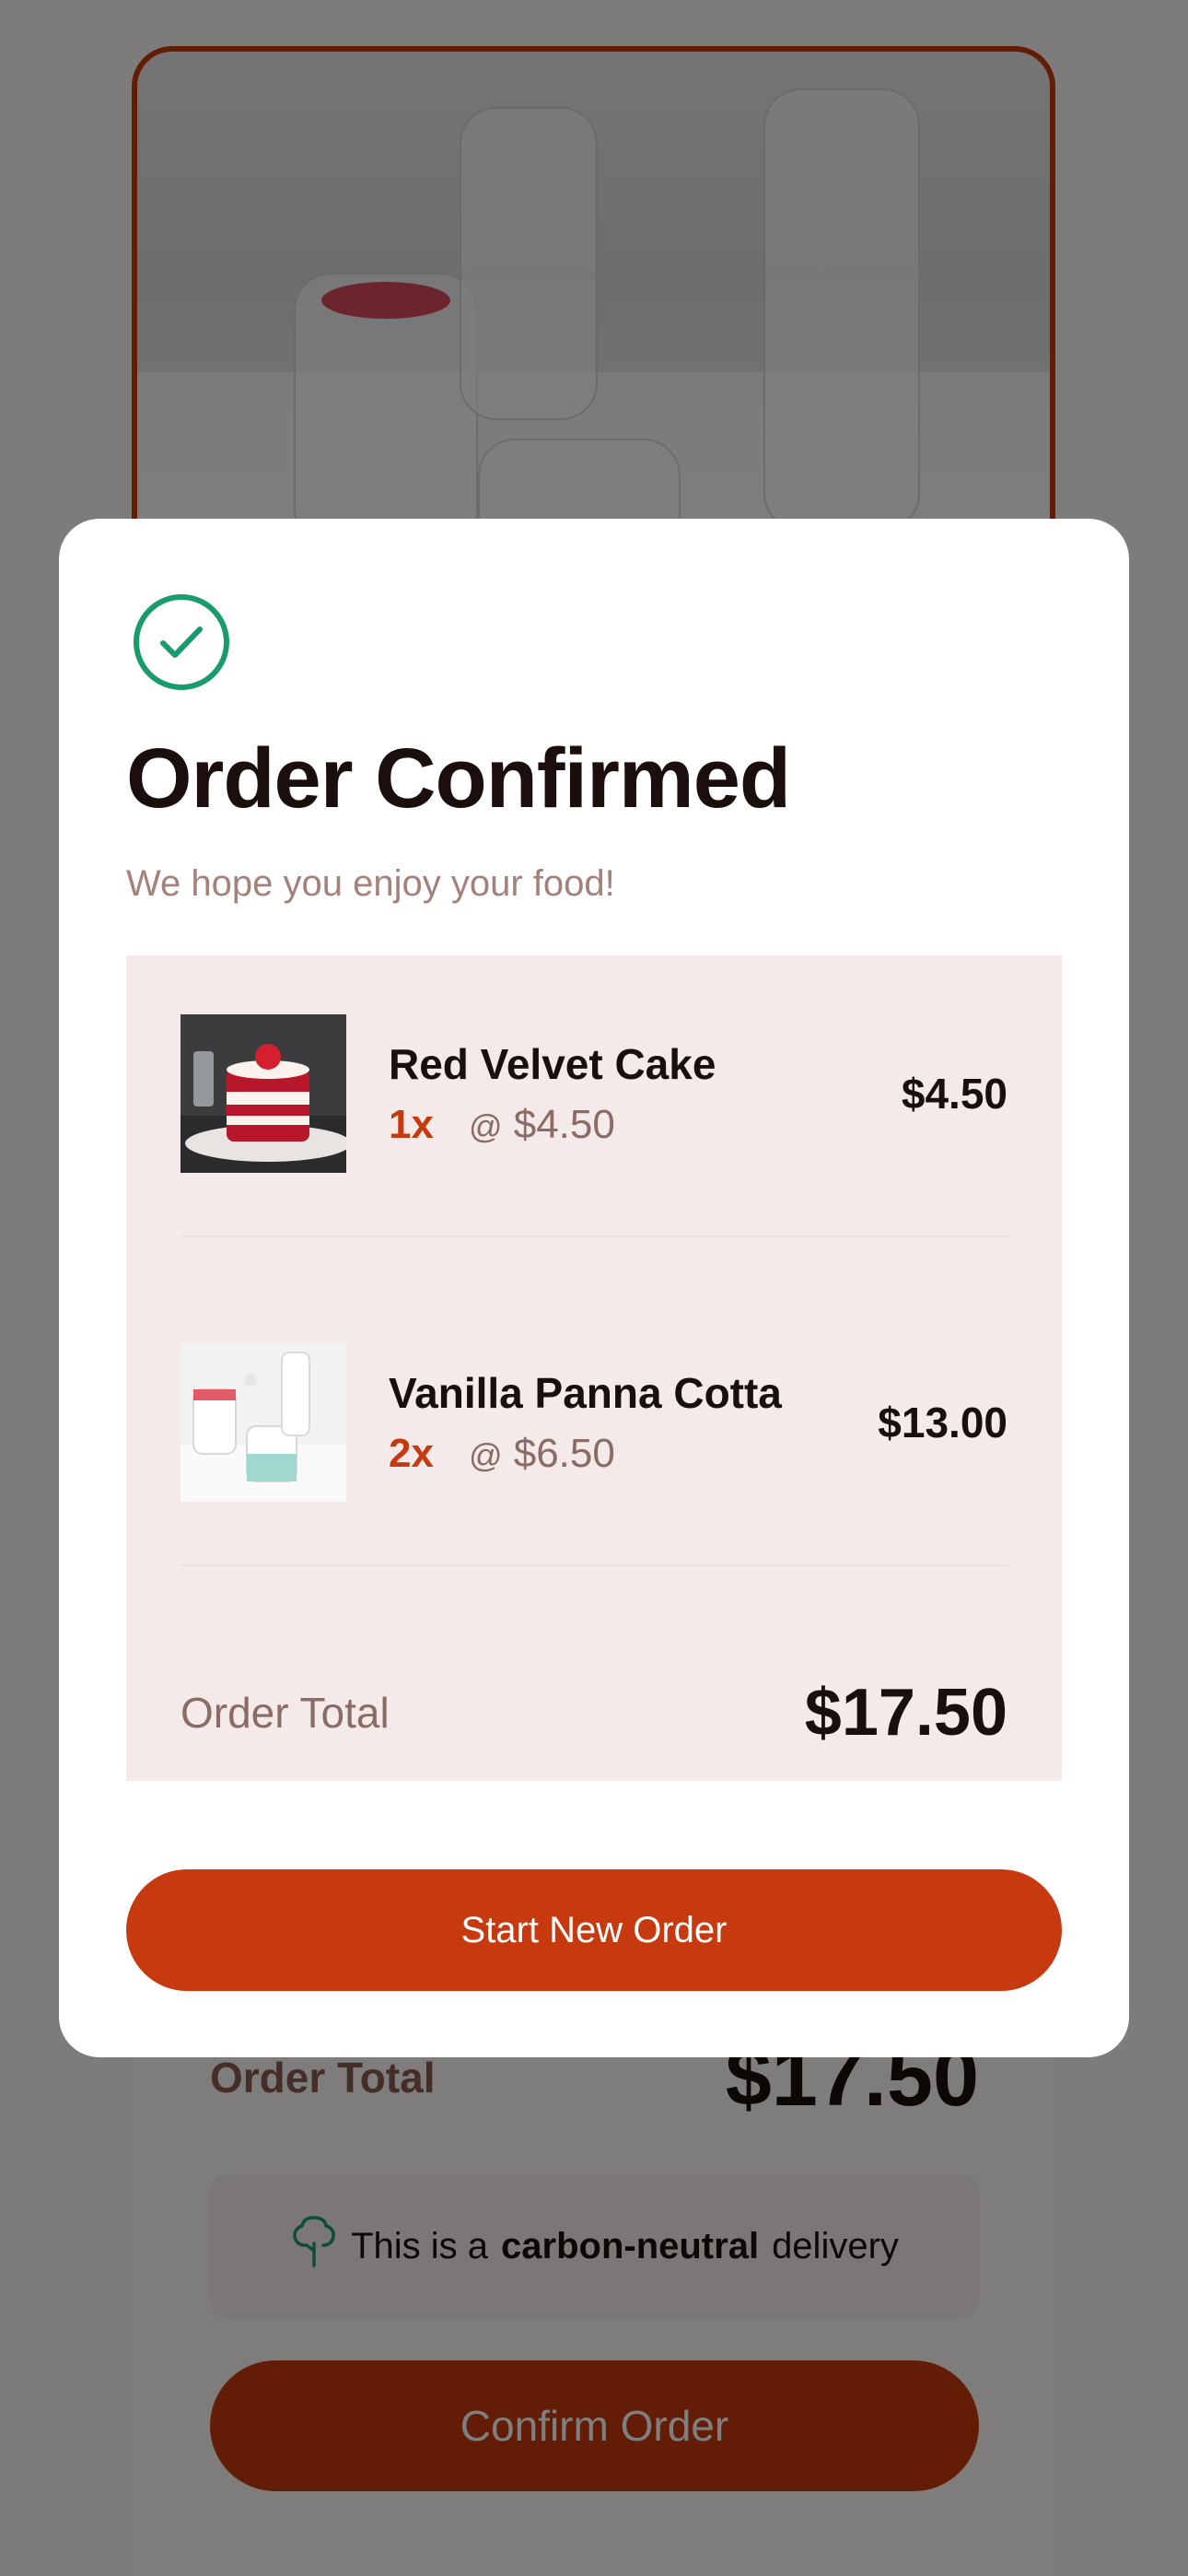  Describe the element at coordinates (263, 1093) in the screenshot. I see `red-velvet-cake-image` at that location.